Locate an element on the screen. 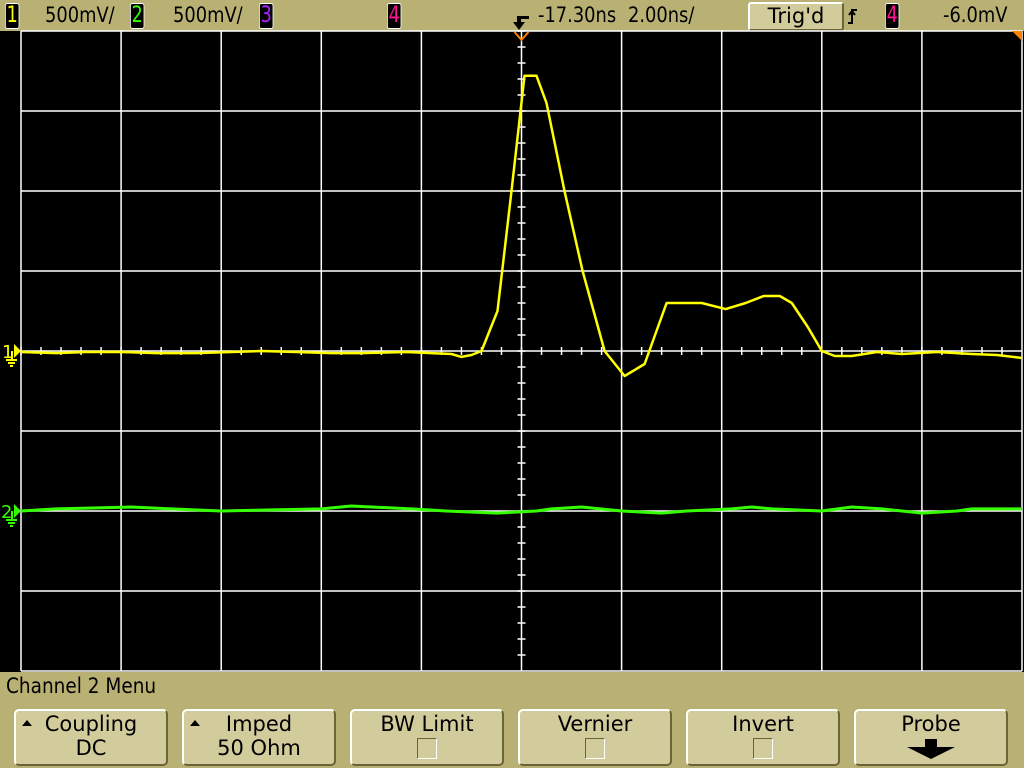  softkey-label: Imped is located at coordinates (259, 724).